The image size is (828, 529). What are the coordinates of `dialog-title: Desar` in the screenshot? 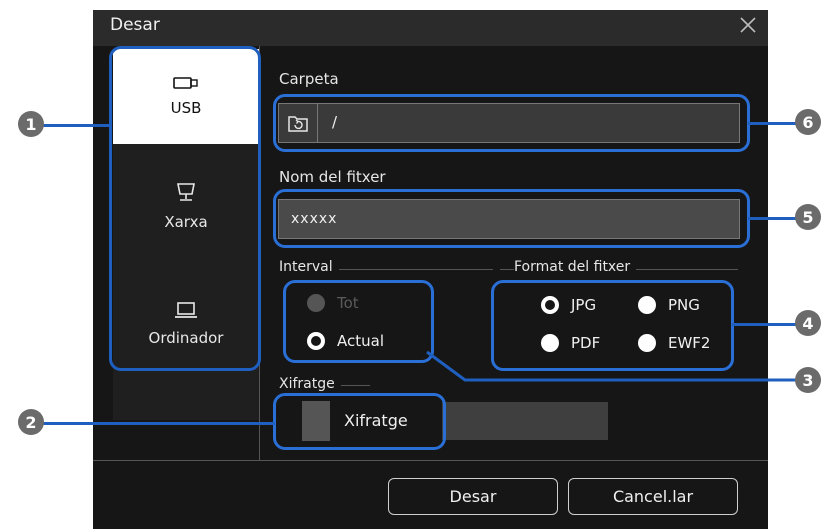 It's located at (135, 25).